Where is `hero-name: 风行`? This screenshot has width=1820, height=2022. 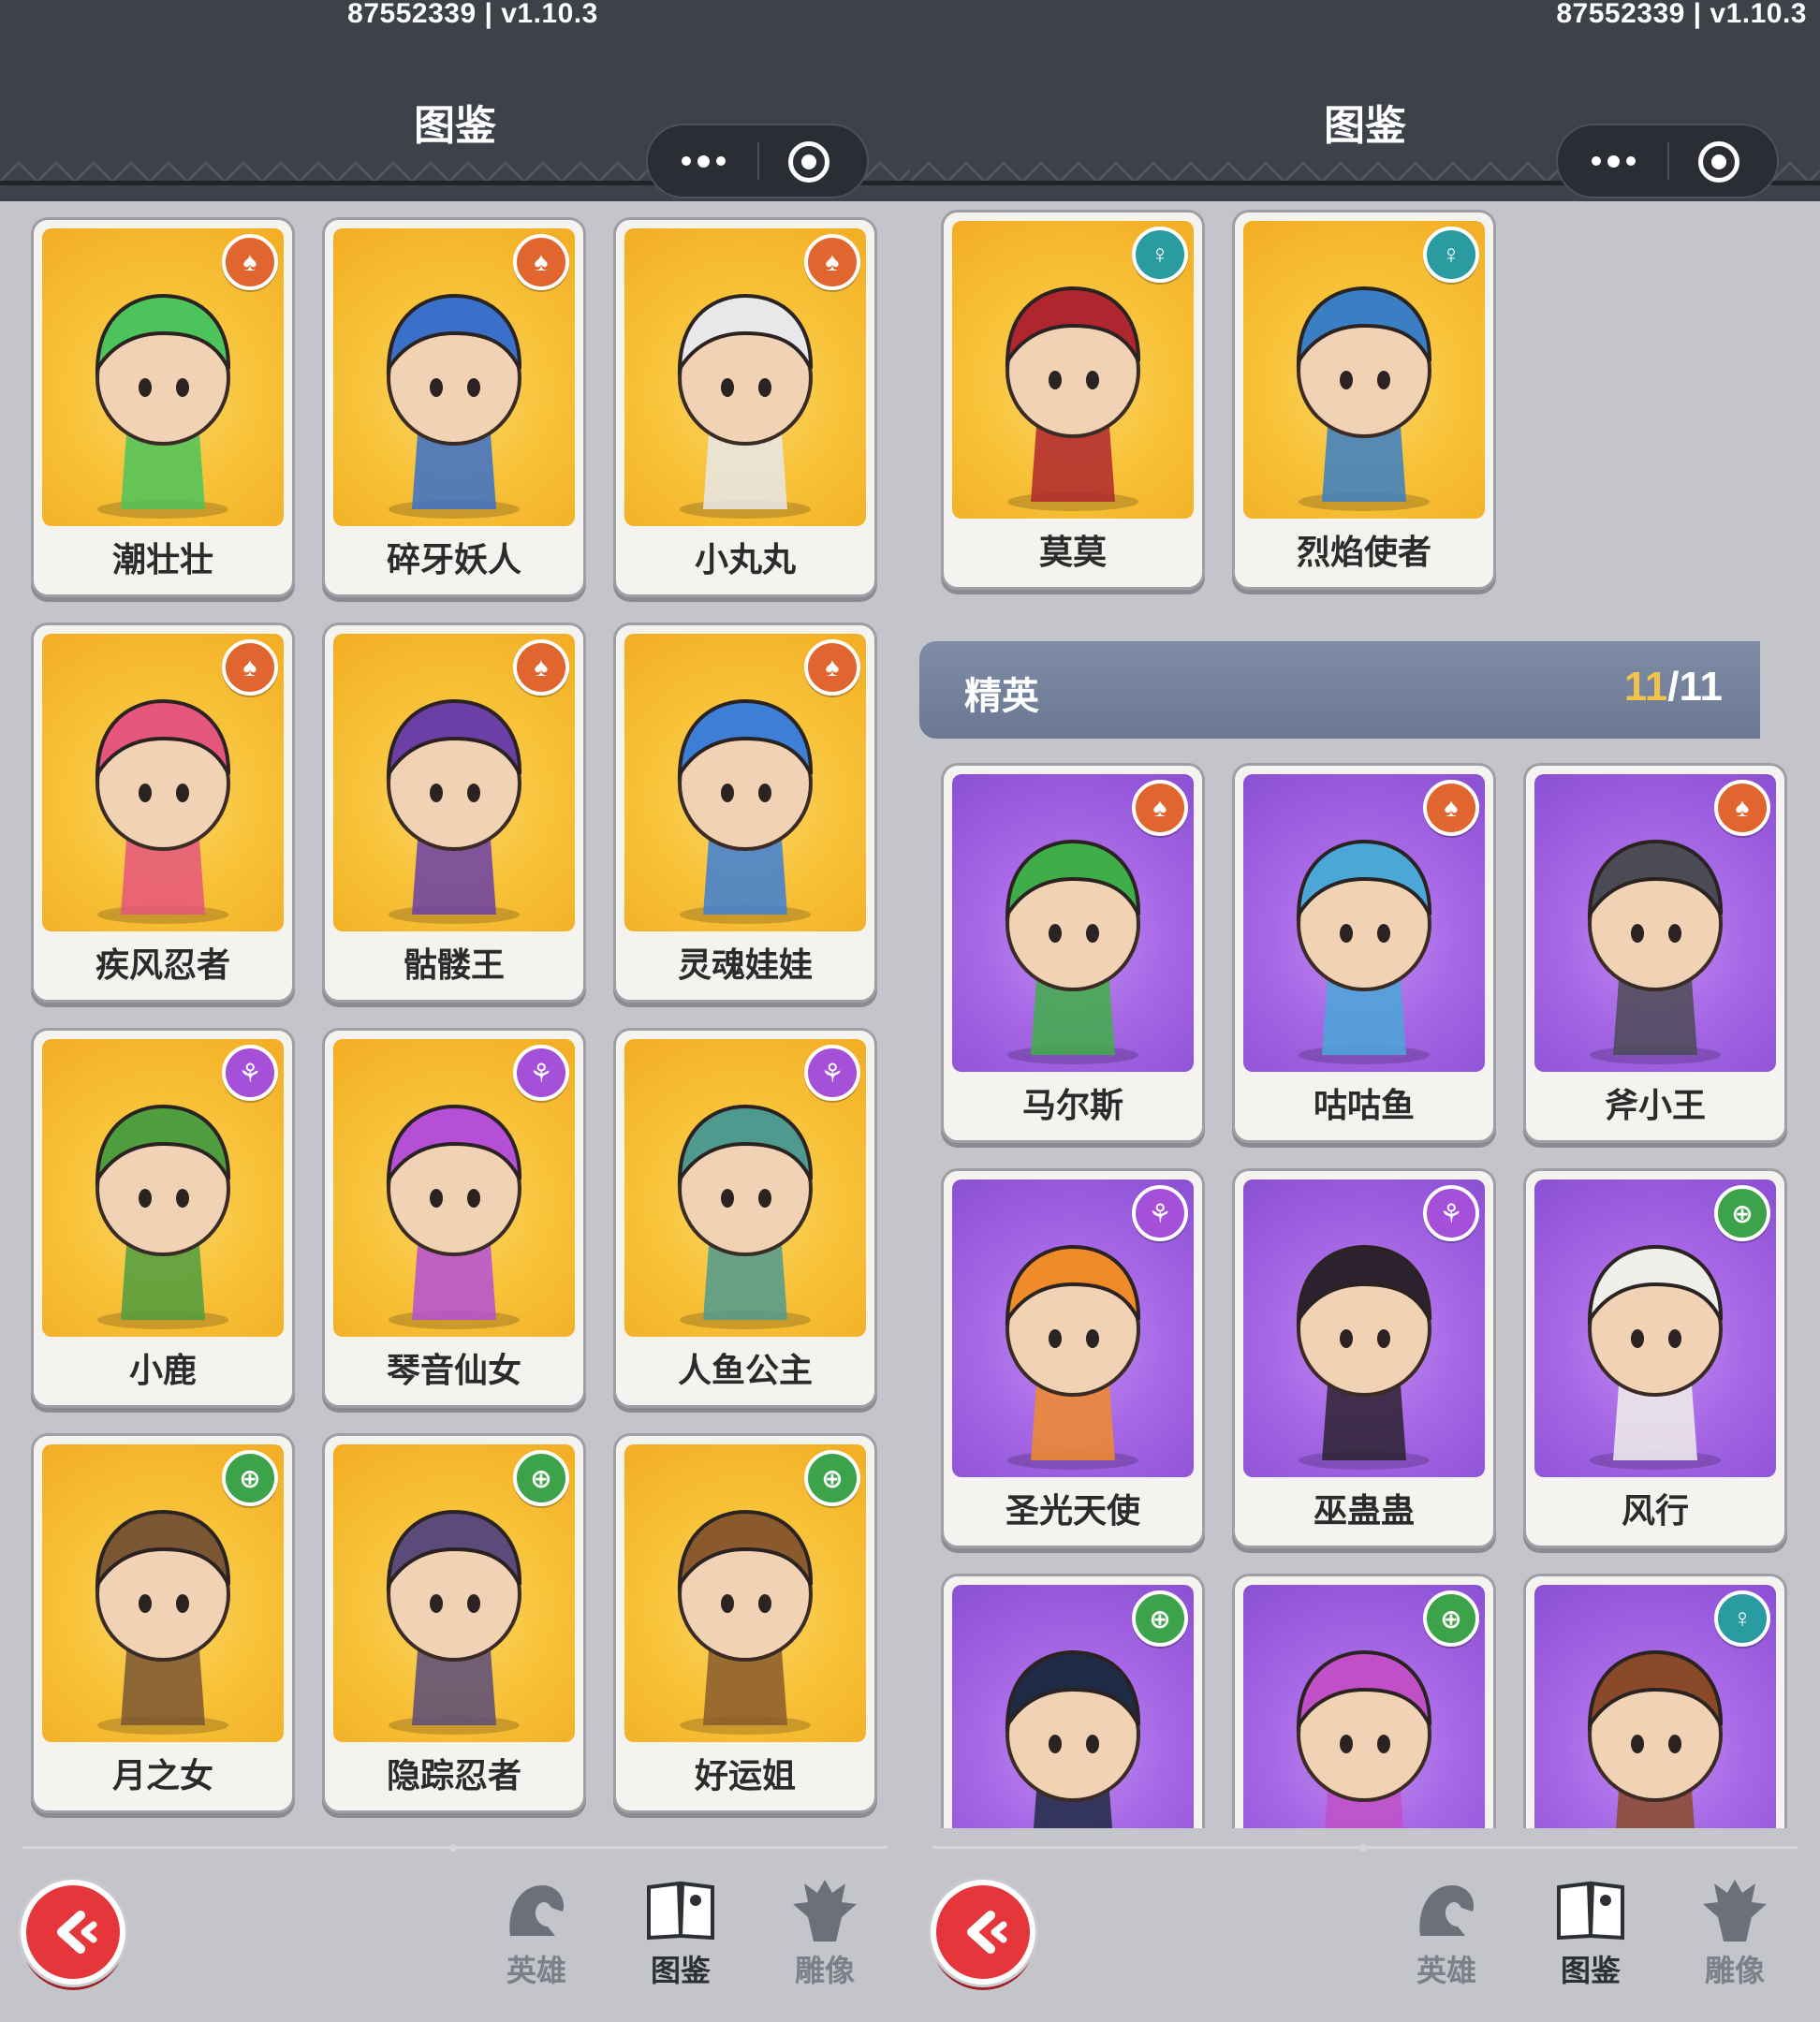
hero-name: 风行 is located at coordinates (1655, 1510).